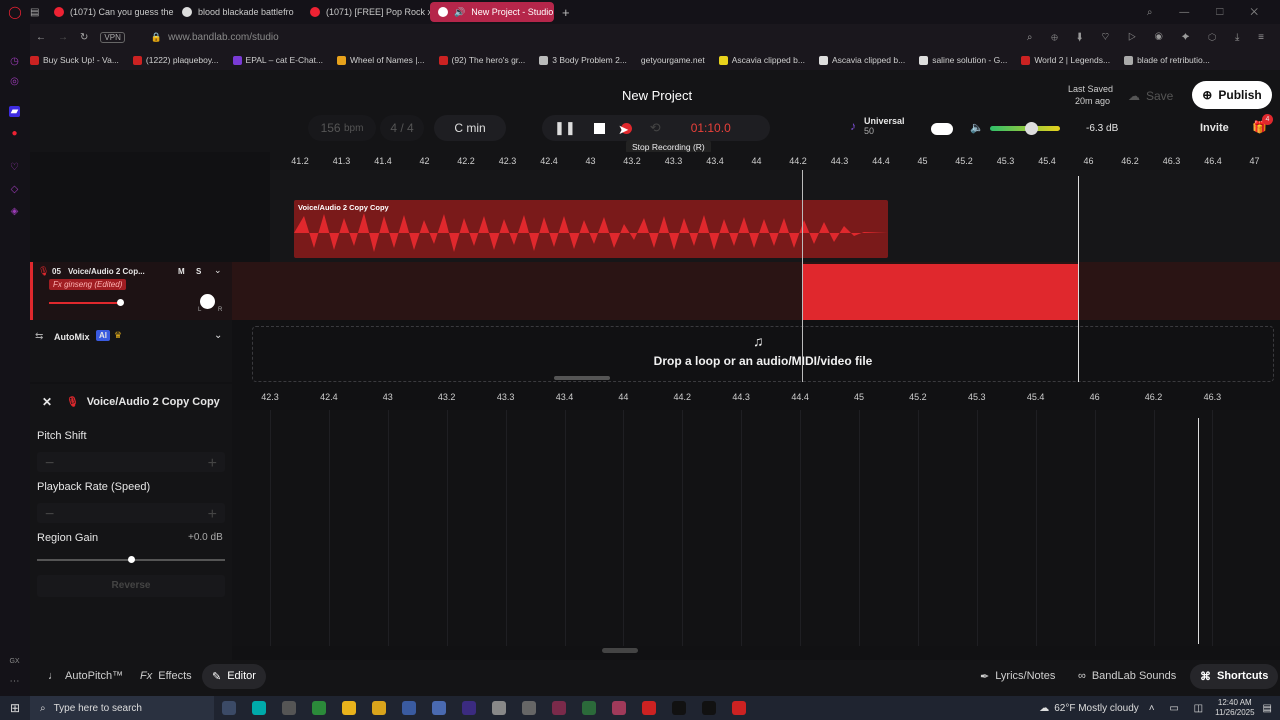 The width and height of the screenshot is (1280, 720). I want to click on audio-region: Voice/Audio 2 Copy Copy, so click(591, 229).